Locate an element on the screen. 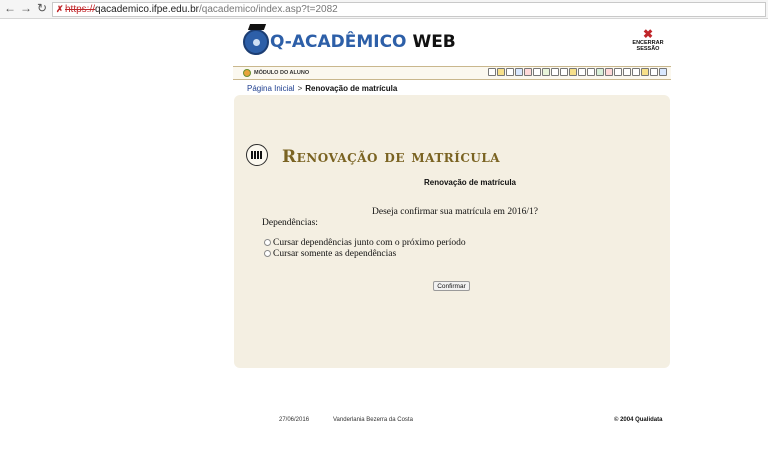 Image resolution: width=768 pixels, height=459 pixels. footer-user-name: Vanderlania Bezerra da Costa is located at coordinates (373, 420).